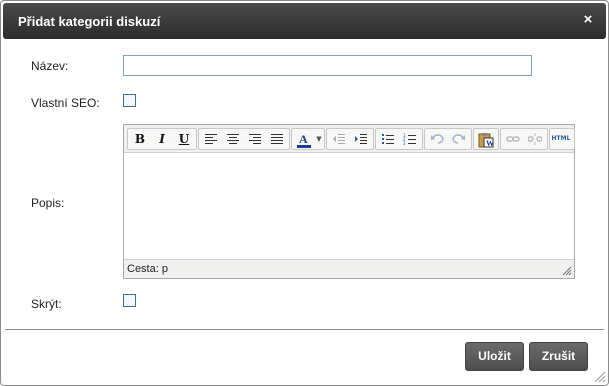 The image size is (609, 386). I want to click on footer-divider, so click(304, 329).